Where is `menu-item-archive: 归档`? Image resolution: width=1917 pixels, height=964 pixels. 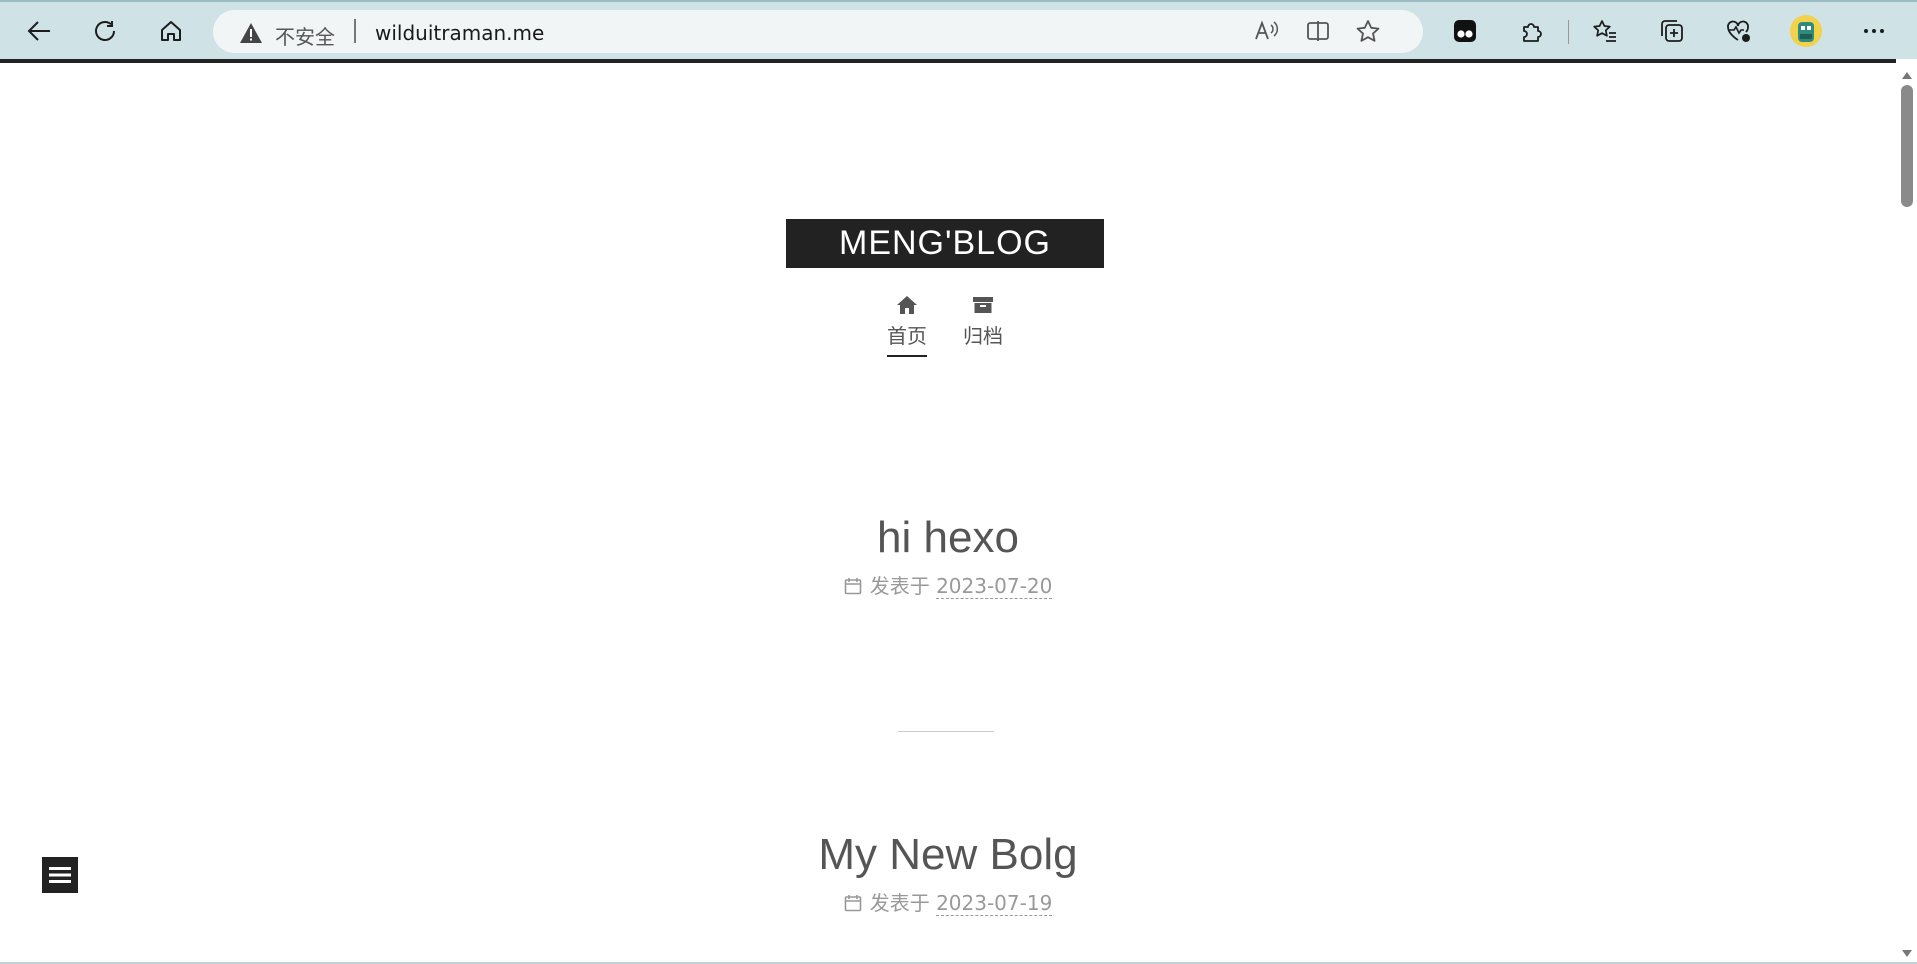
menu-item-archive: 归档 is located at coordinates (983, 325).